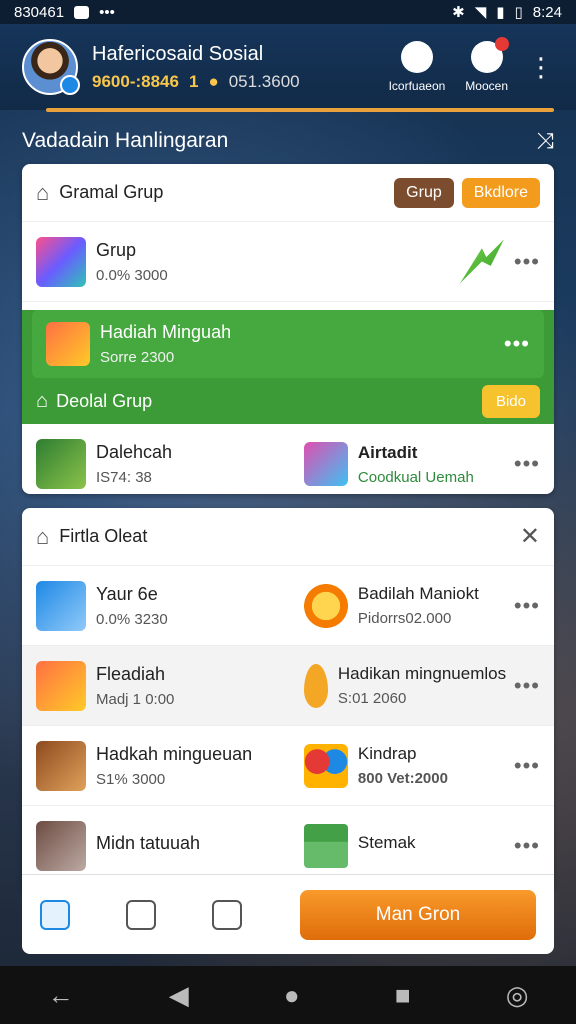 The width and height of the screenshot is (576, 1024). What do you see at coordinates (315, 685) in the screenshot?
I see `drop-icon` at bounding box center [315, 685].